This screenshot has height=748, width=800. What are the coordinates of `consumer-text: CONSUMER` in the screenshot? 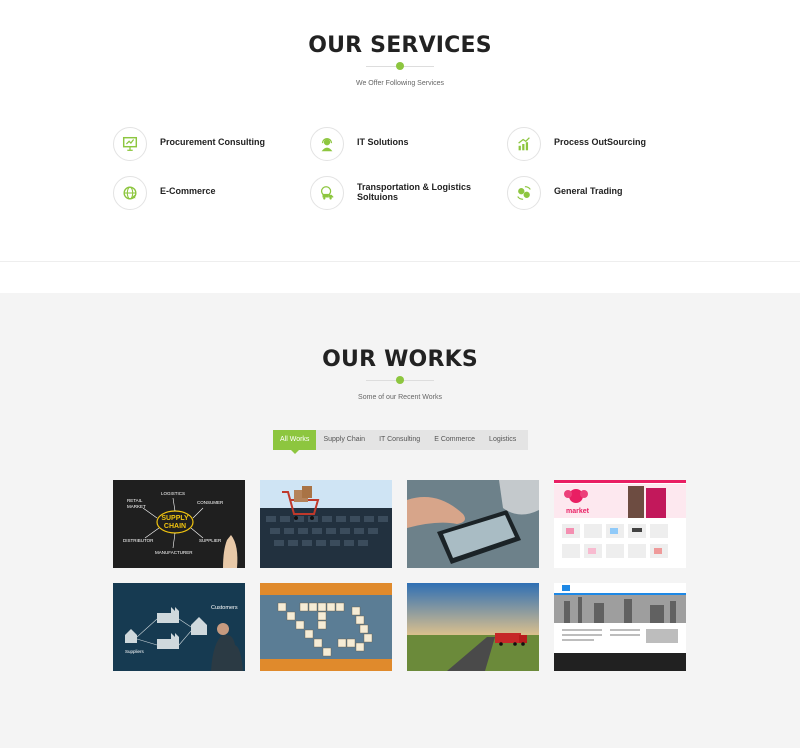 It's located at (210, 502).